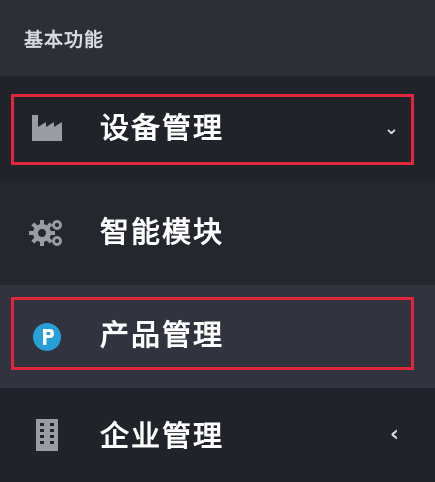 The image size is (435, 482). What do you see at coordinates (394, 435) in the screenshot?
I see `chevron-left-icon: ‹` at bounding box center [394, 435].